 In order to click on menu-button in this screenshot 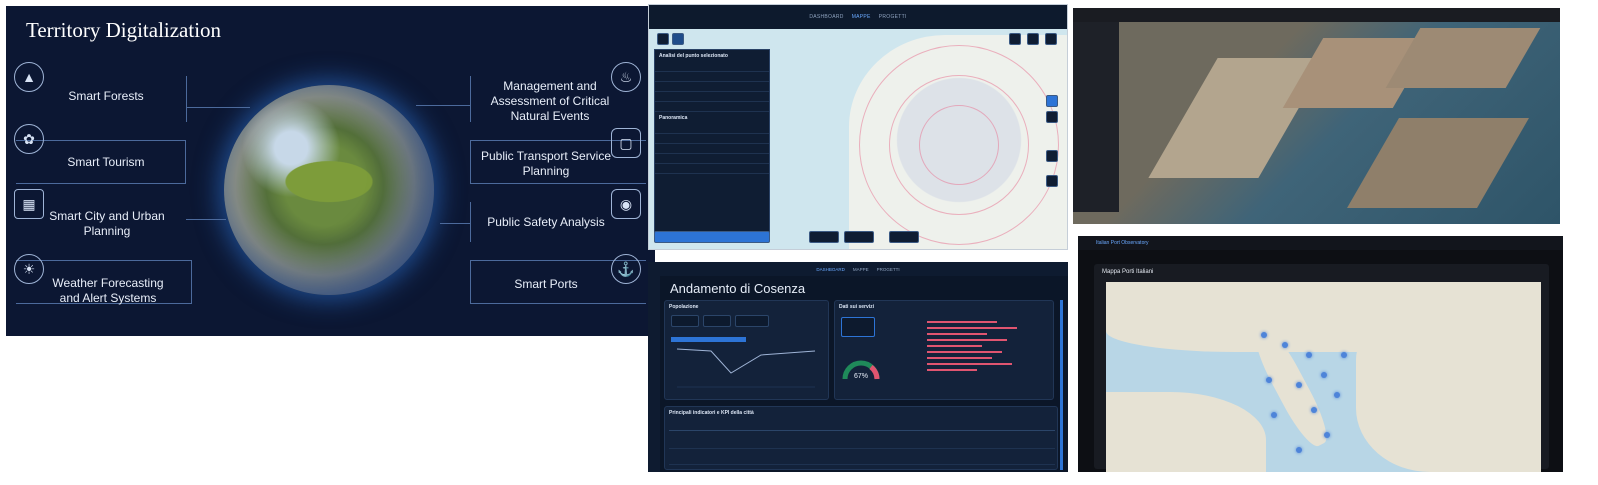, I will do `click(663, 39)`.